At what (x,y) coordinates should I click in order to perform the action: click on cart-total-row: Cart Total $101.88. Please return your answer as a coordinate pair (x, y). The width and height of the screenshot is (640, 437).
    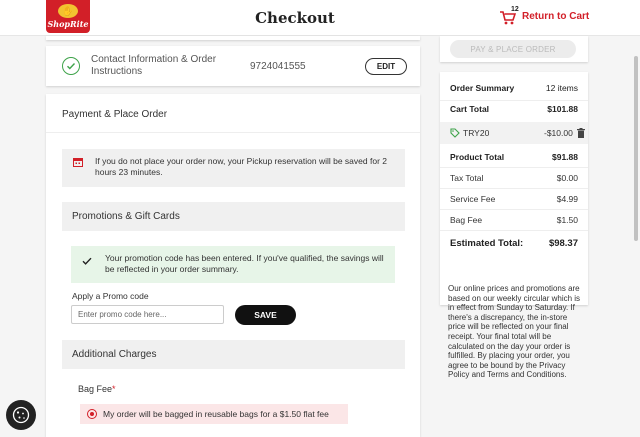
    Looking at the image, I should click on (514, 109).